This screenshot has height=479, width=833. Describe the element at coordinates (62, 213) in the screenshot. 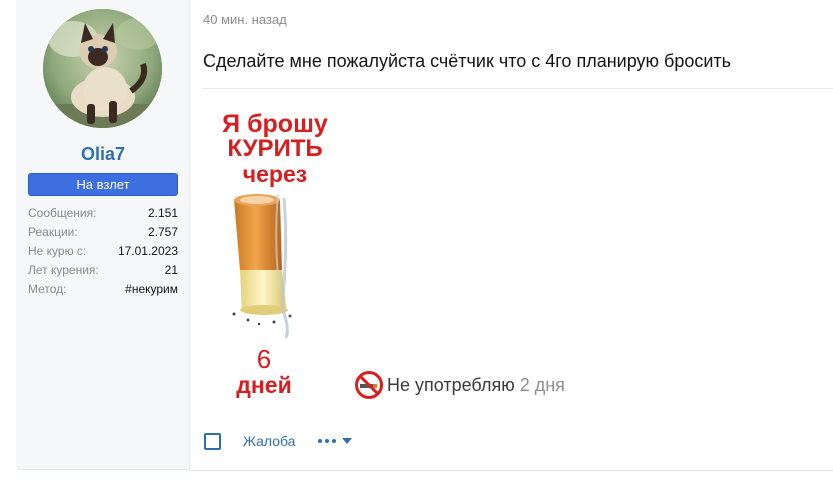

I see `stat-label: Сообщения:` at that location.